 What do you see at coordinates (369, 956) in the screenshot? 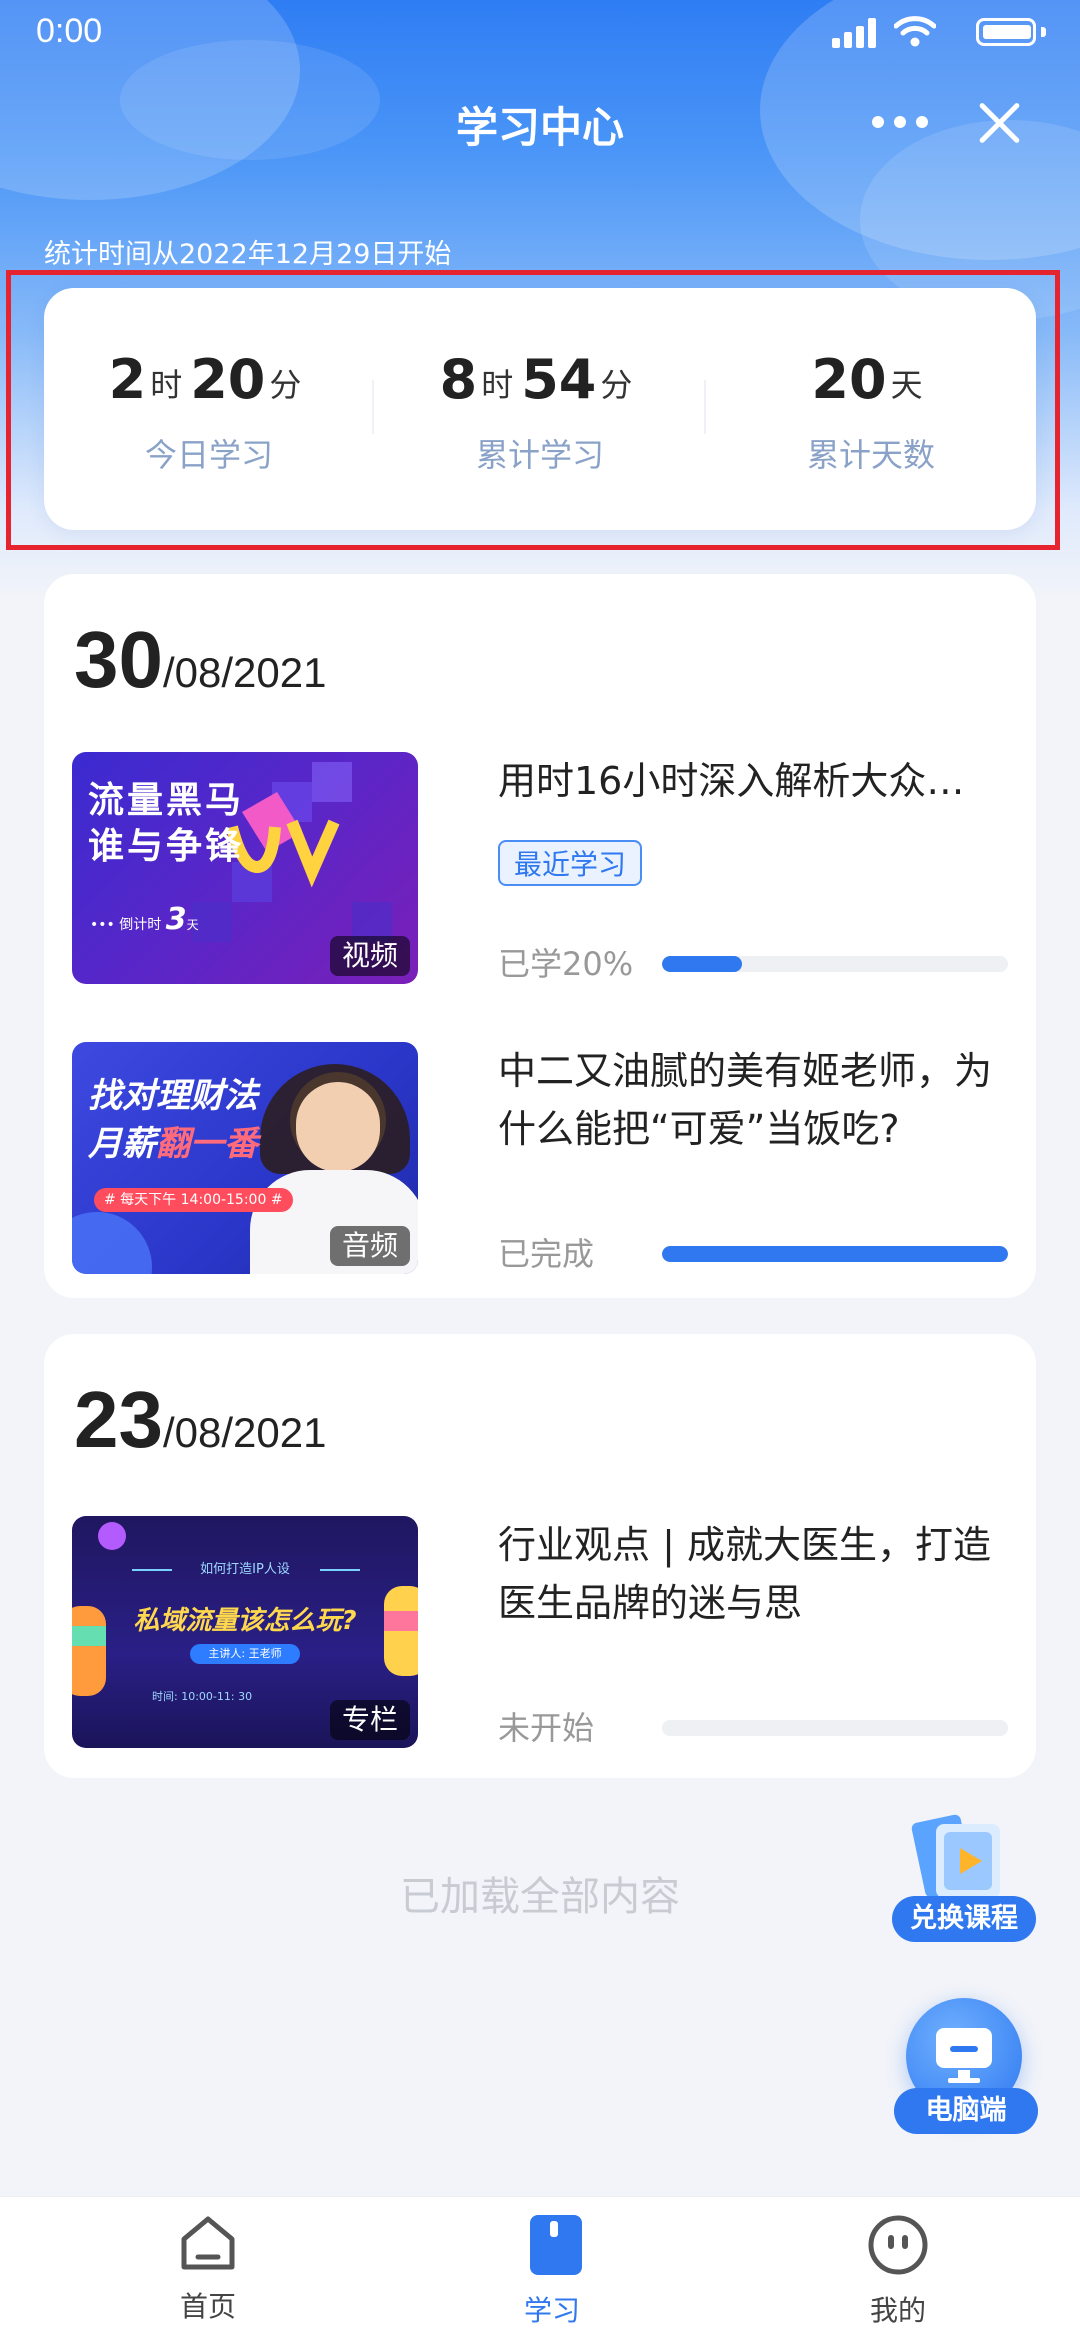
I see `content-type-tag: 视频` at bounding box center [369, 956].